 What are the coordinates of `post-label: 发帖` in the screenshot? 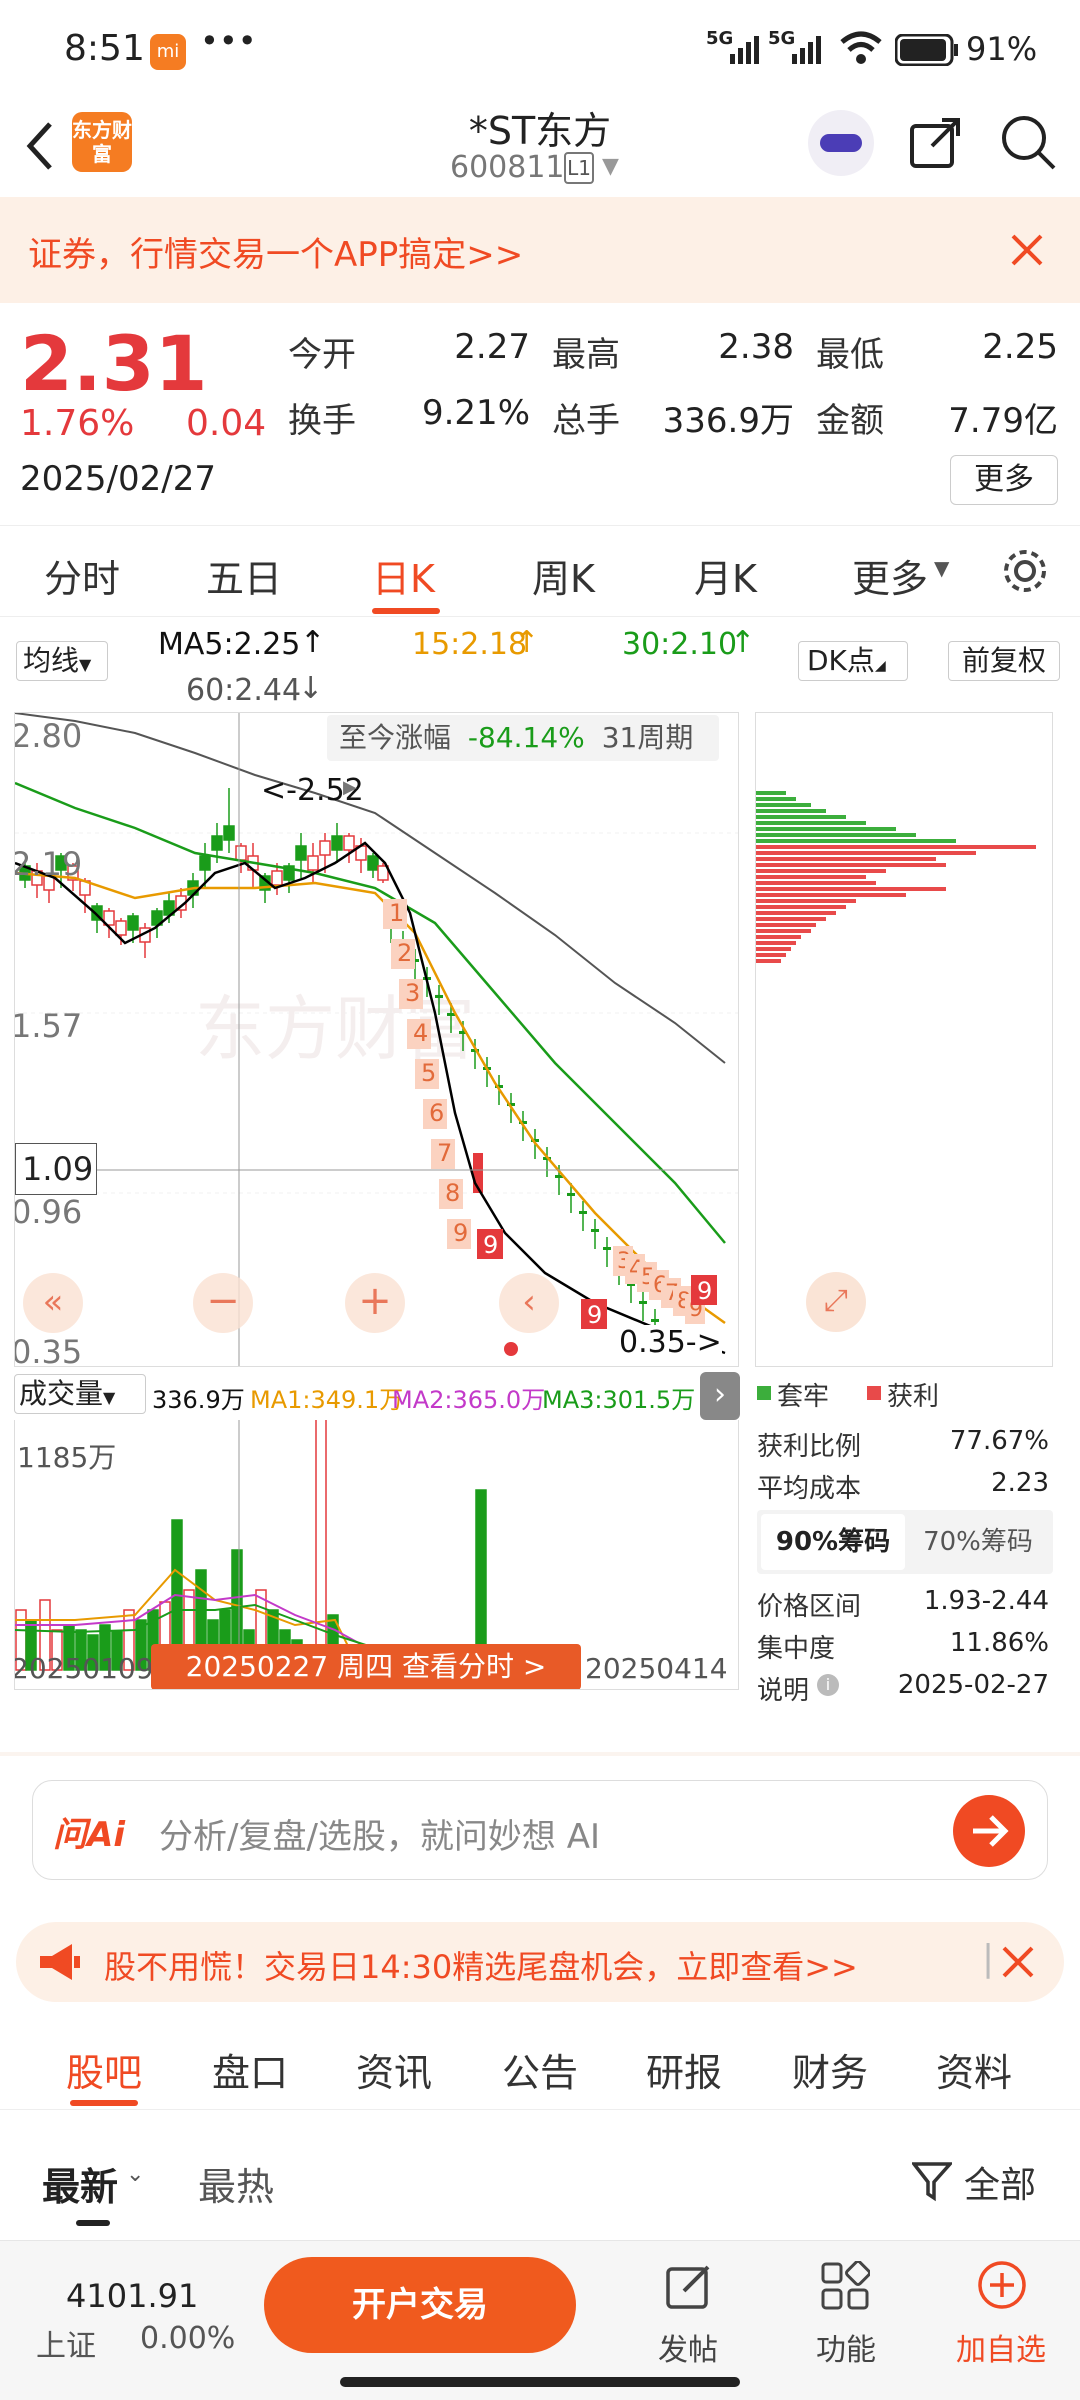 It's located at (688, 2347).